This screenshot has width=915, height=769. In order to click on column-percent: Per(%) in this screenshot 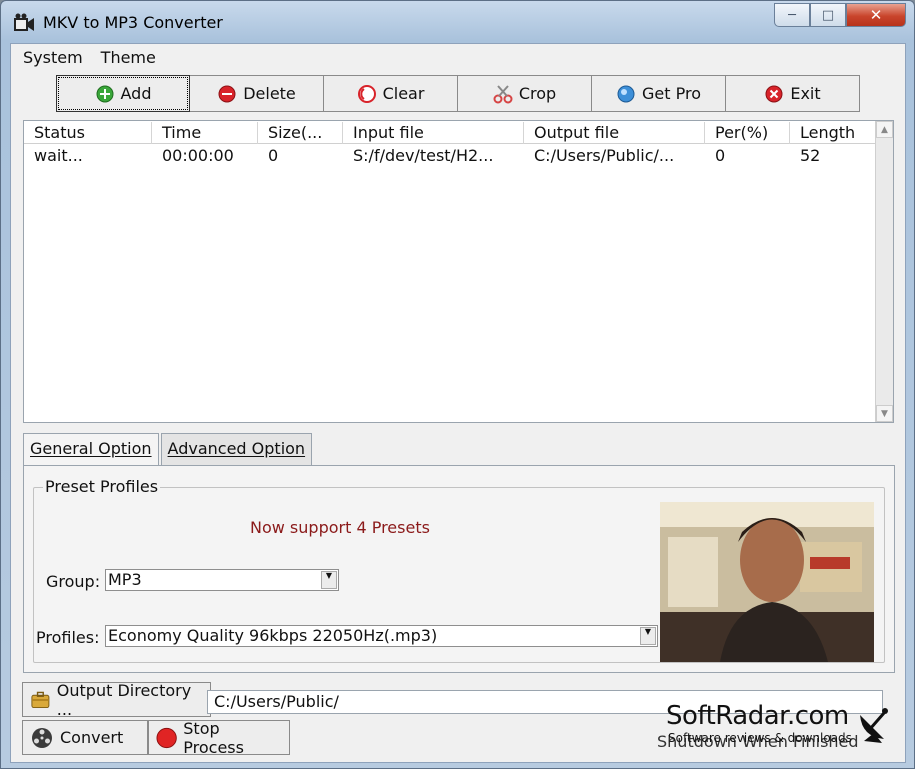, I will do `click(747, 133)`.